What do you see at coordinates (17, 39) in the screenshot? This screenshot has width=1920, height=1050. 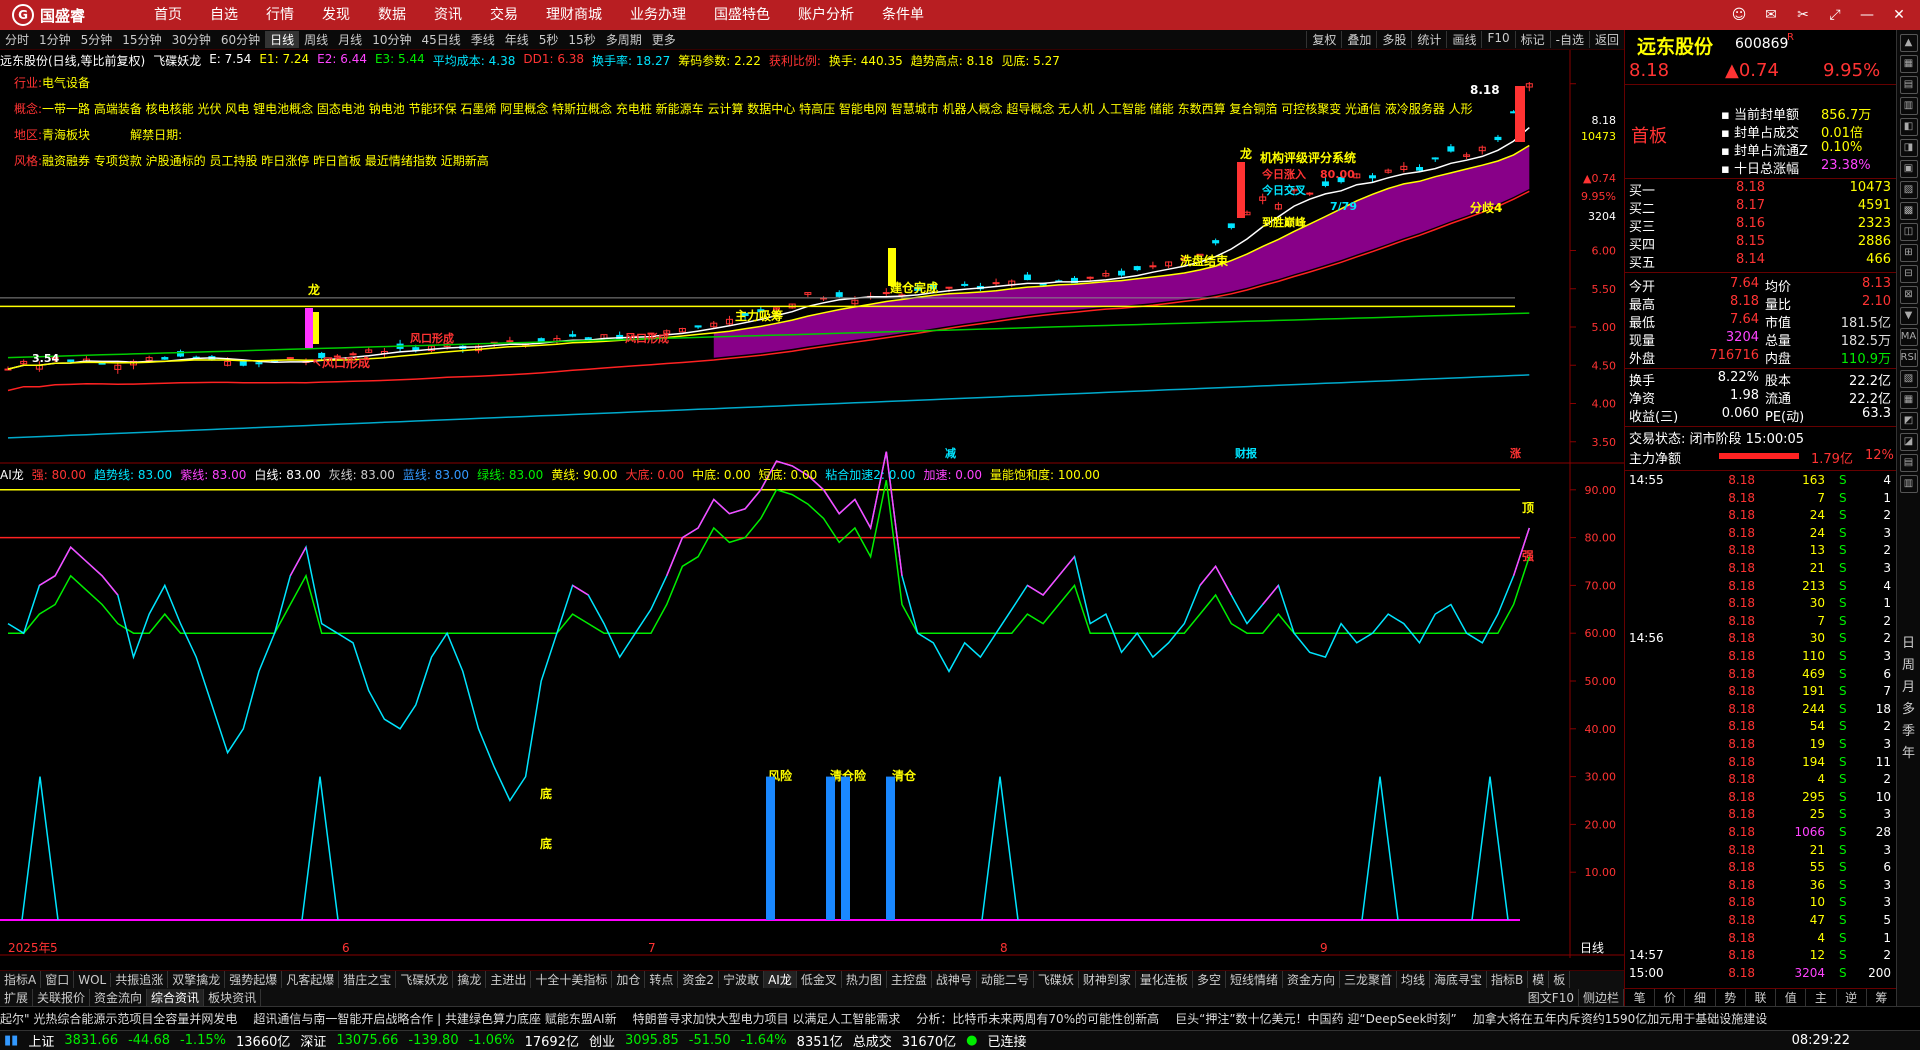 I see `period-tab: 分时` at bounding box center [17, 39].